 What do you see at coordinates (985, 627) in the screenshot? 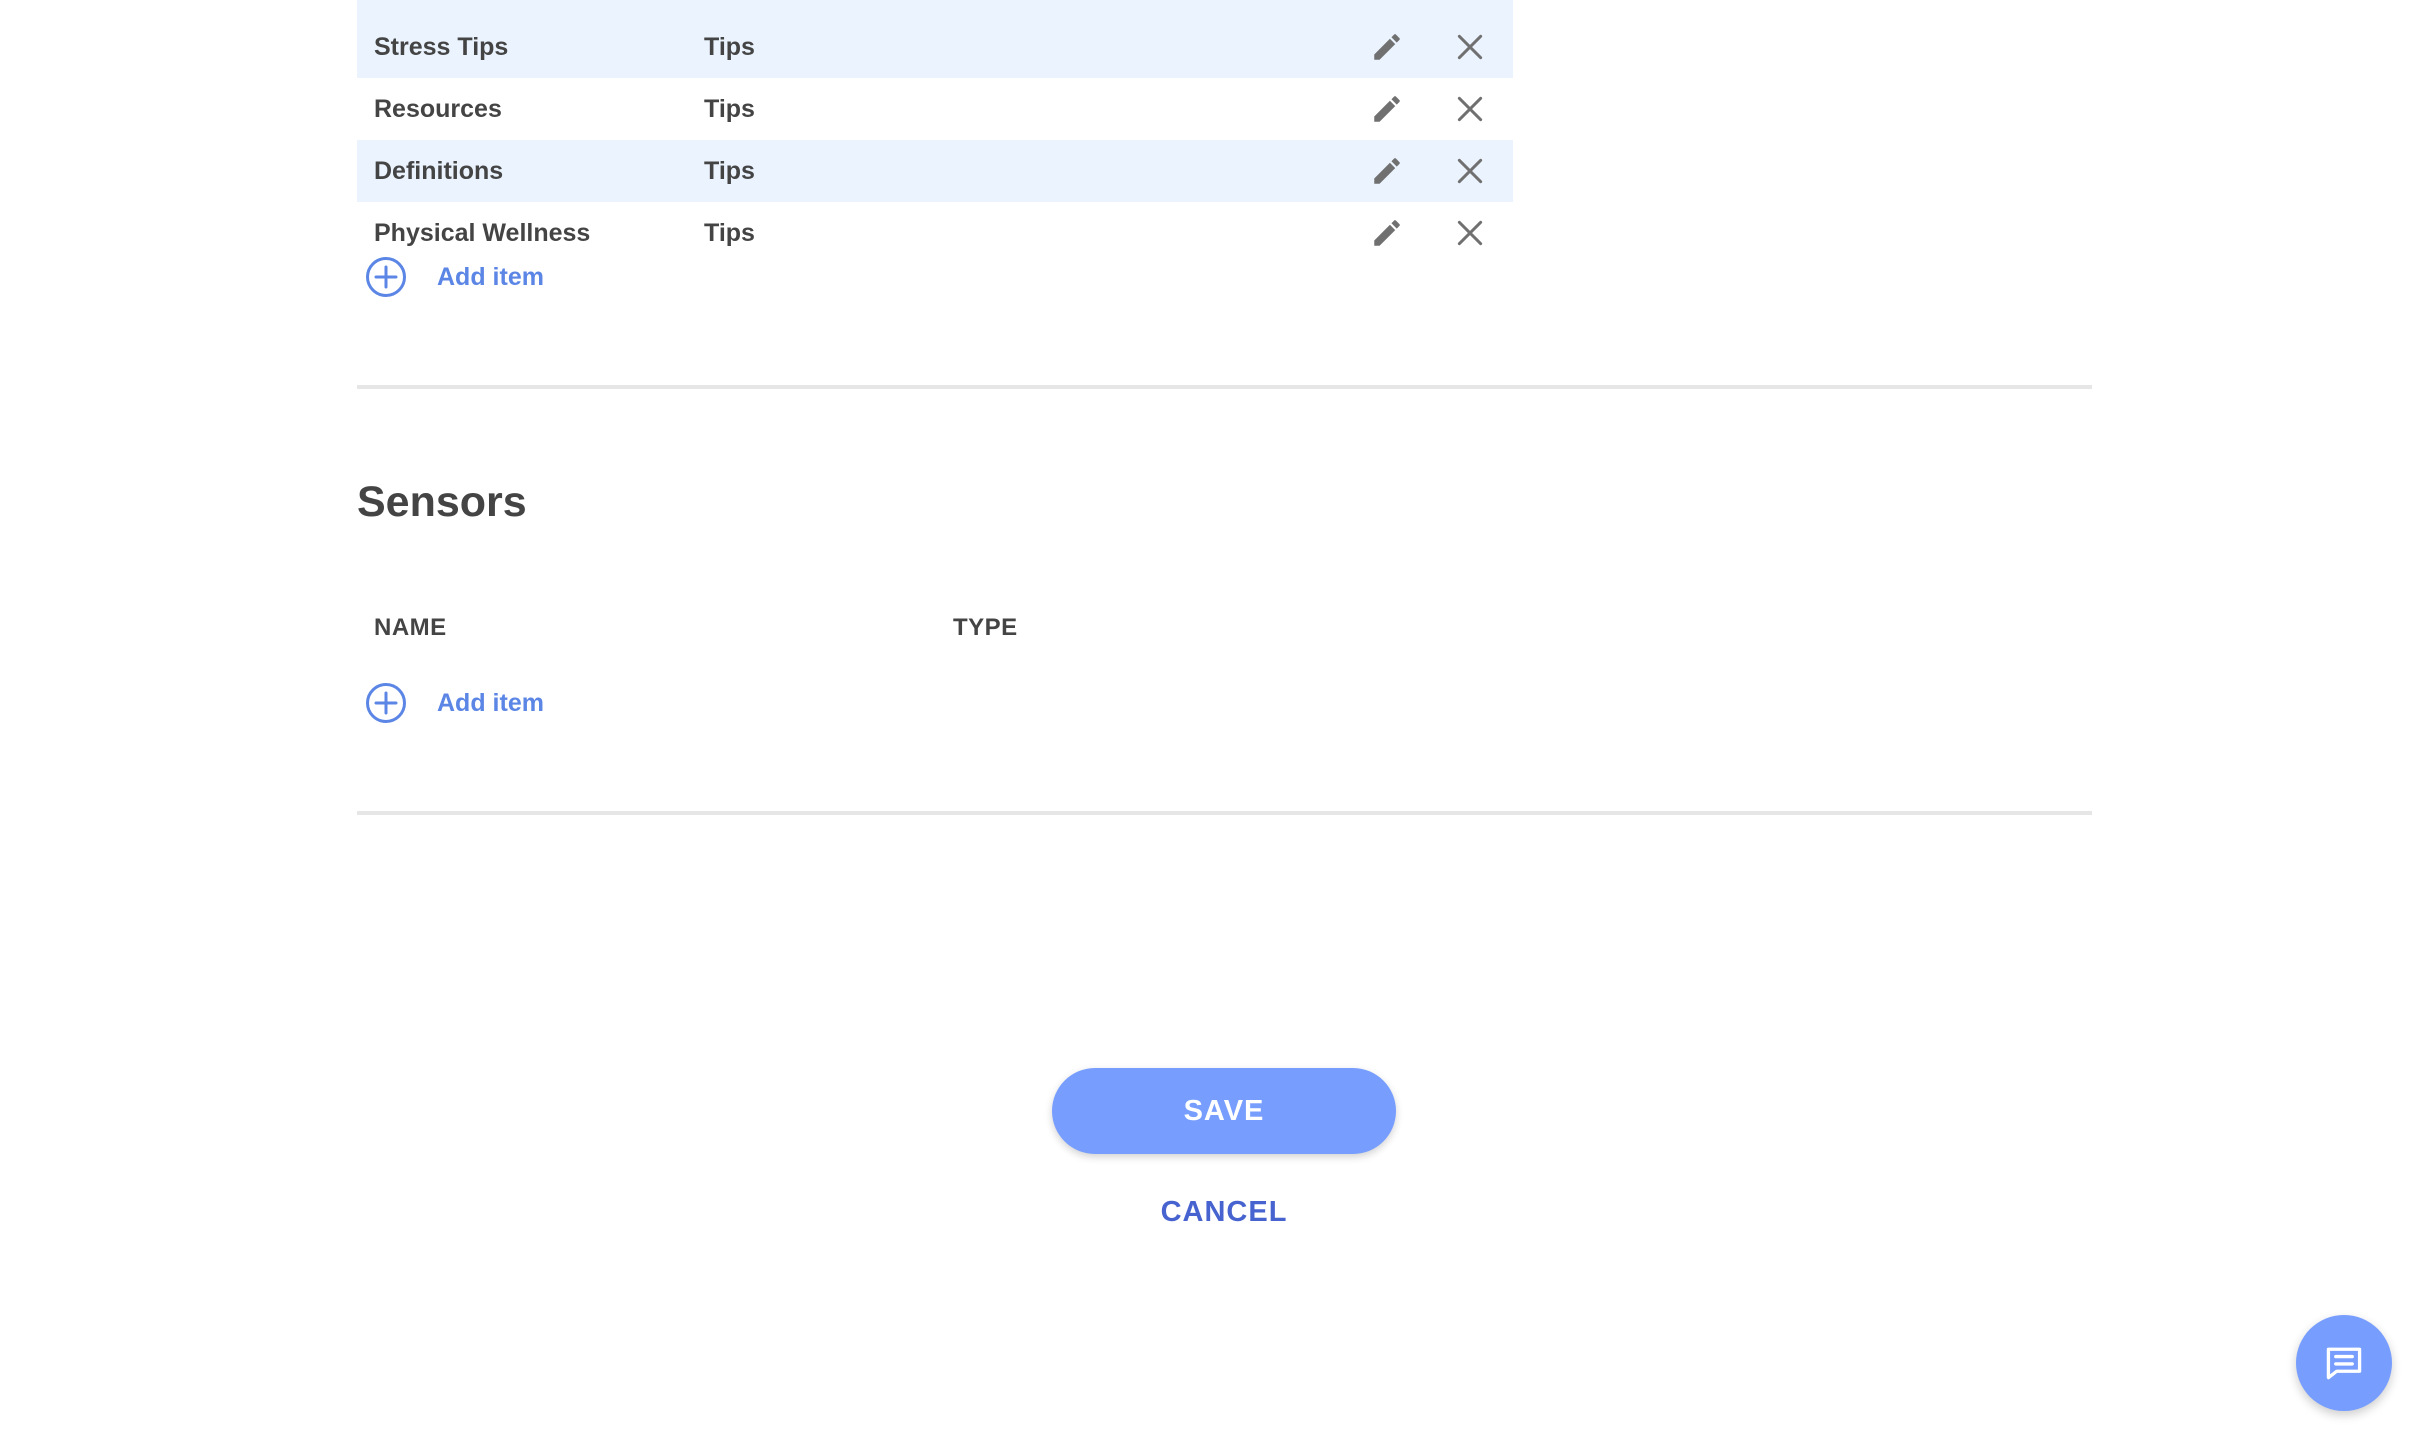
I see `column-header-type: TYPE` at bounding box center [985, 627].